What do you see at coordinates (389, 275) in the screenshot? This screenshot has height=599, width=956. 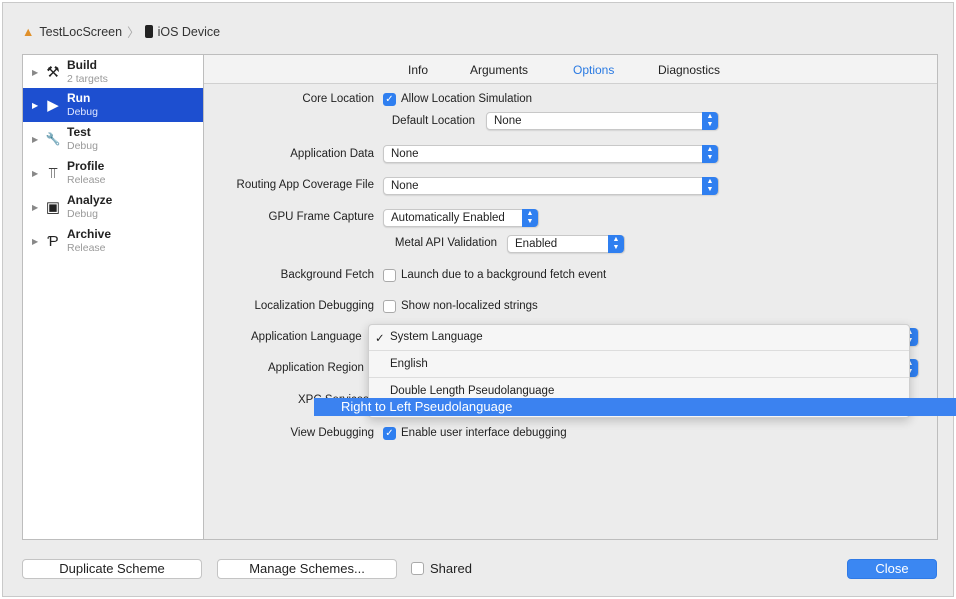 I see `bg-fetch-checkbox` at bounding box center [389, 275].